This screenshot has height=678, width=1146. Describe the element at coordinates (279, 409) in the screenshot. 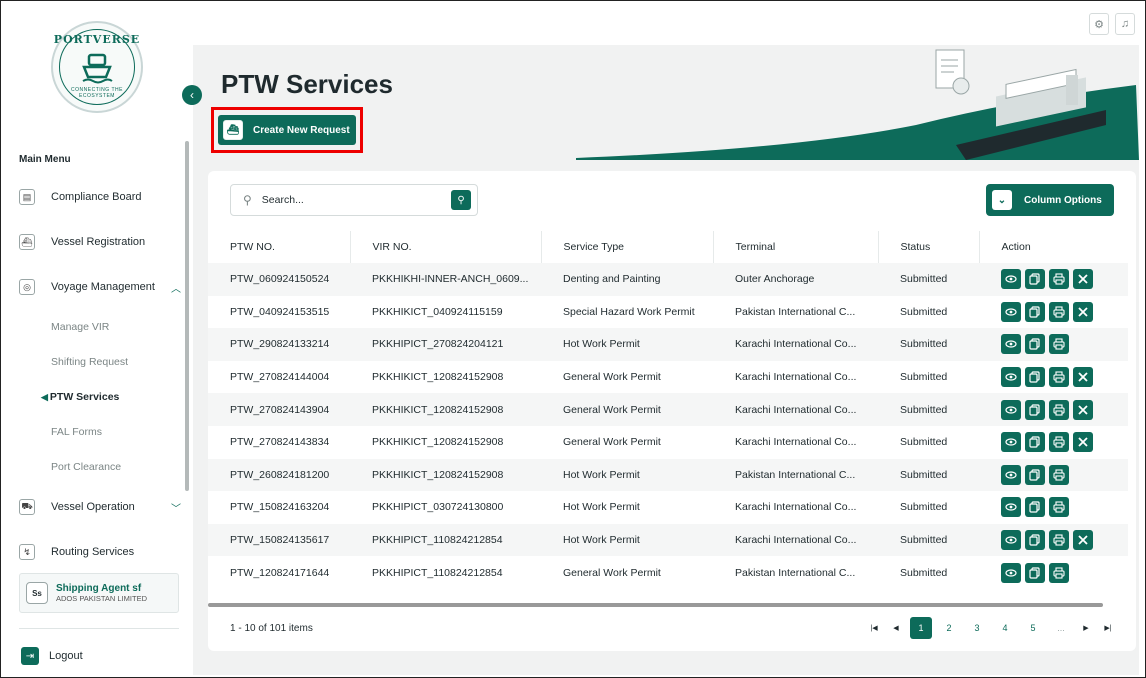

I see `ptw-no-cell: PTW_270824143904` at that location.